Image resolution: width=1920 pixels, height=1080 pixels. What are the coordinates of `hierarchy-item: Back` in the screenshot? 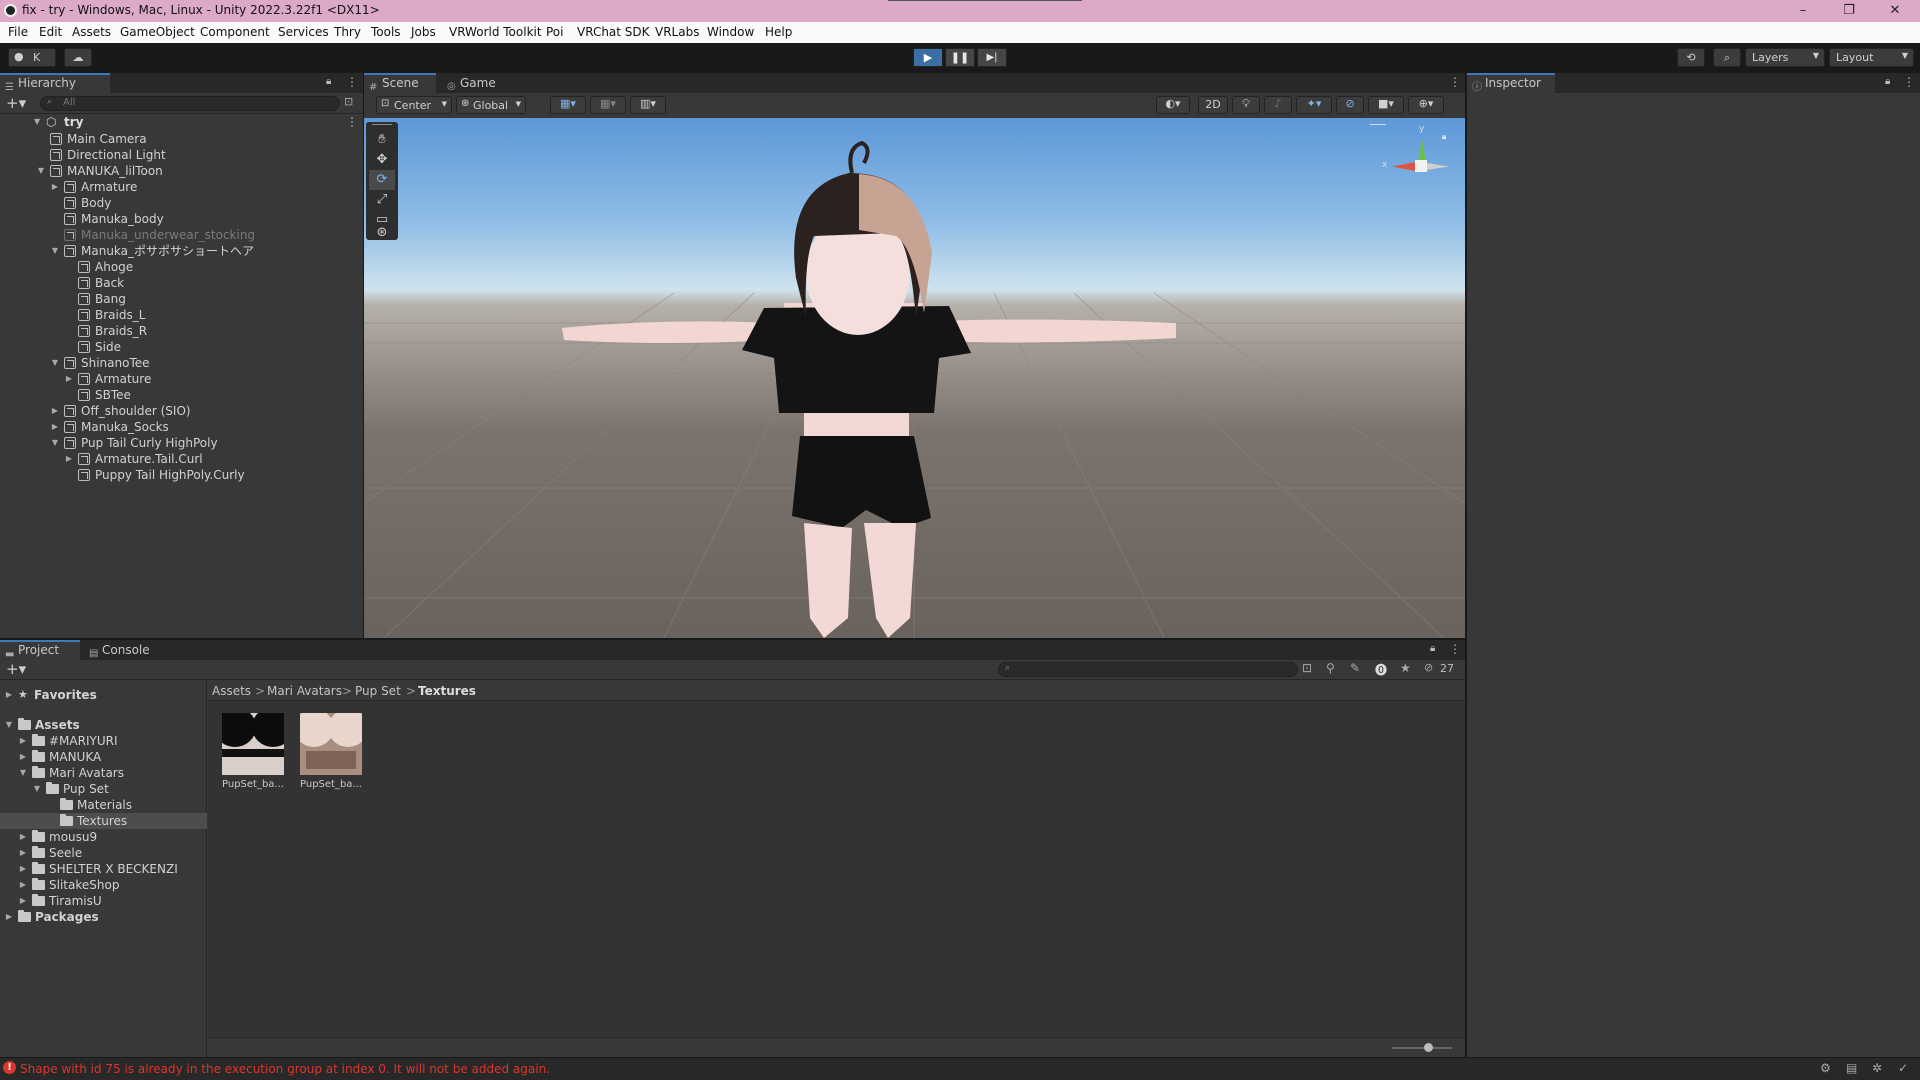 It's located at (181, 283).